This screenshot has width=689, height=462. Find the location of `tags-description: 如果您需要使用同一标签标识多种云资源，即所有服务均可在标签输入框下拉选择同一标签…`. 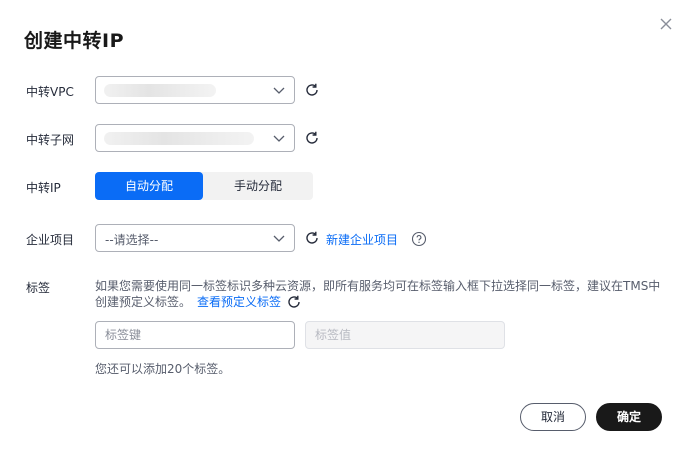

tags-description: 如果您需要使用同一标签标识多种云资源，即所有服务均可在标签输入框下拉选择同一标签… is located at coordinates (381, 294).